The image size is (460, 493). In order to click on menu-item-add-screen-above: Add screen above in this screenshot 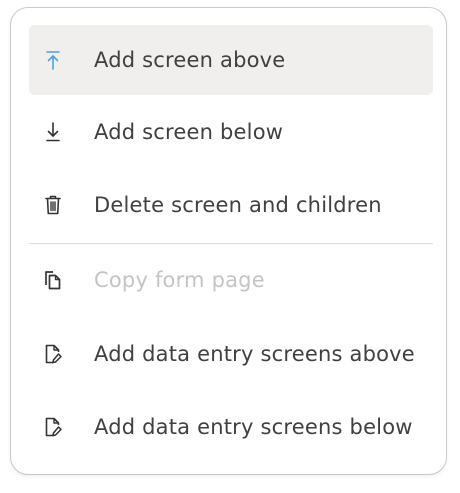, I will do `click(231, 60)`.